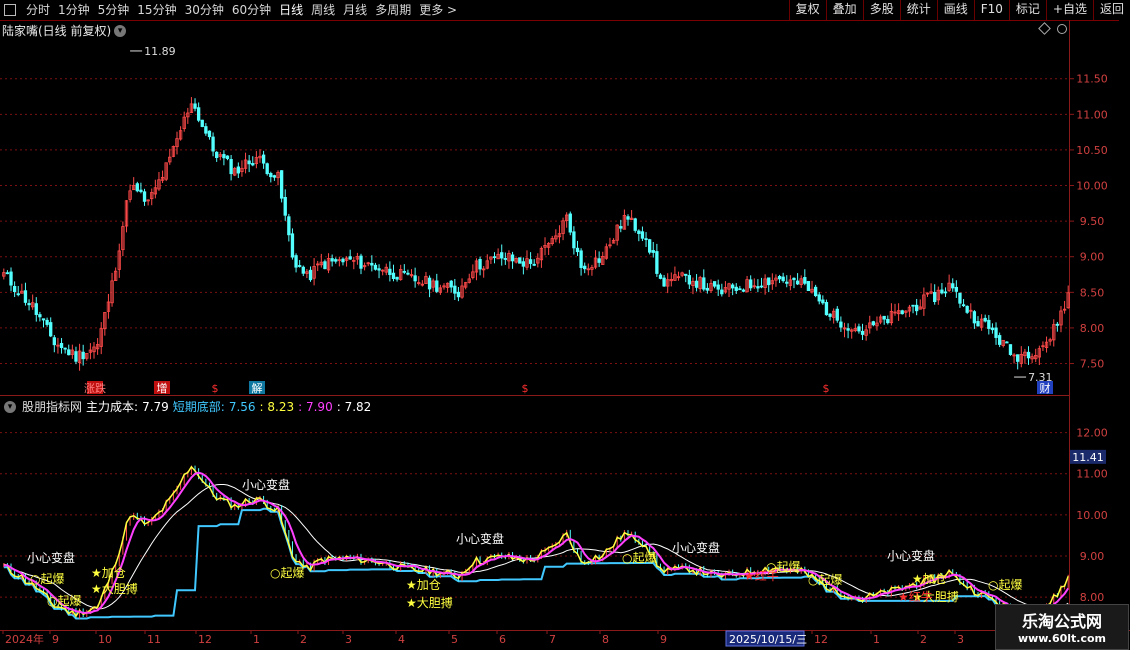 This screenshot has width=1130, height=650. I want to click on y-tick-label: 11.00, so click(1092, 114).